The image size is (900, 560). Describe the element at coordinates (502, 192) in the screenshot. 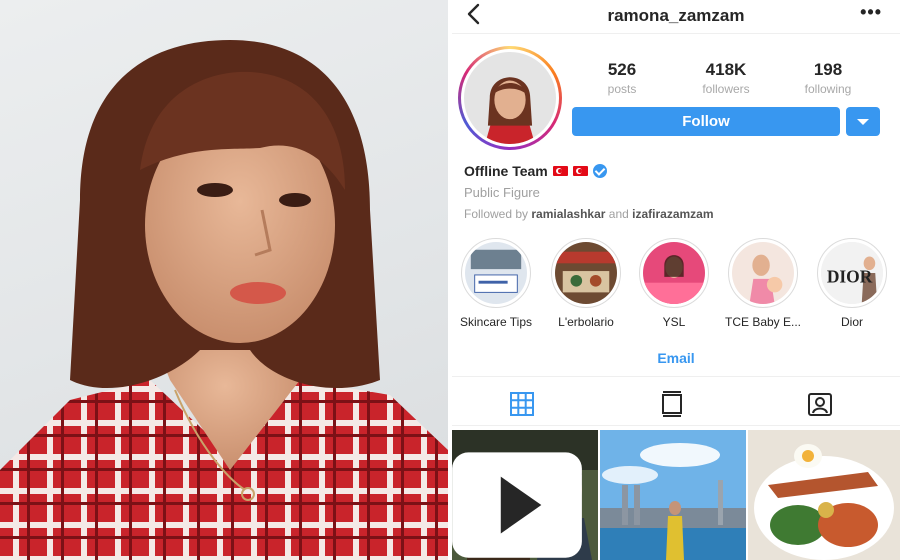

I see `bio-category: Public Figure` at that location.